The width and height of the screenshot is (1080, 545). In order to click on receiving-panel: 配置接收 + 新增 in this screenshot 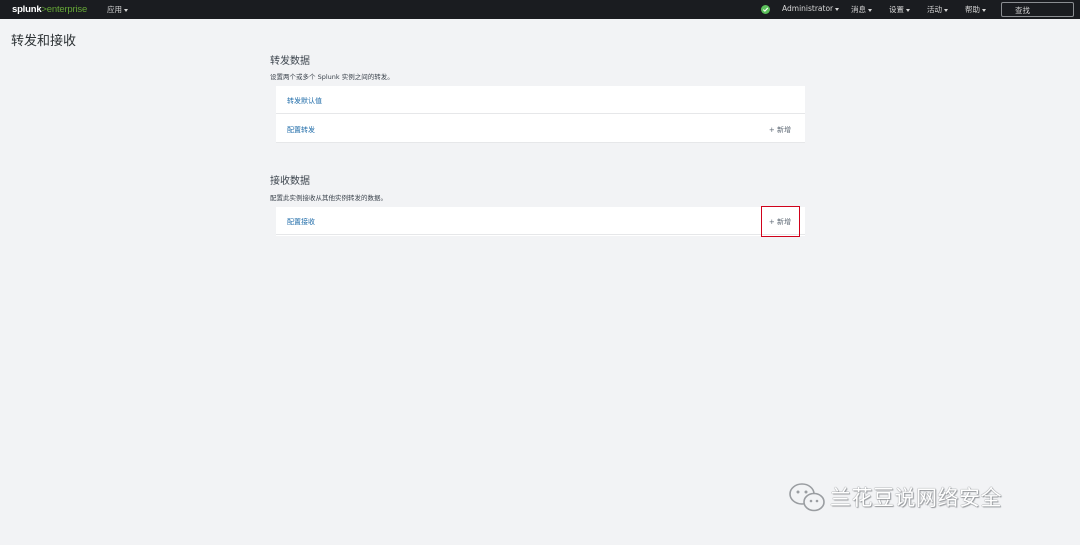, I will do `click(540, 221)`.